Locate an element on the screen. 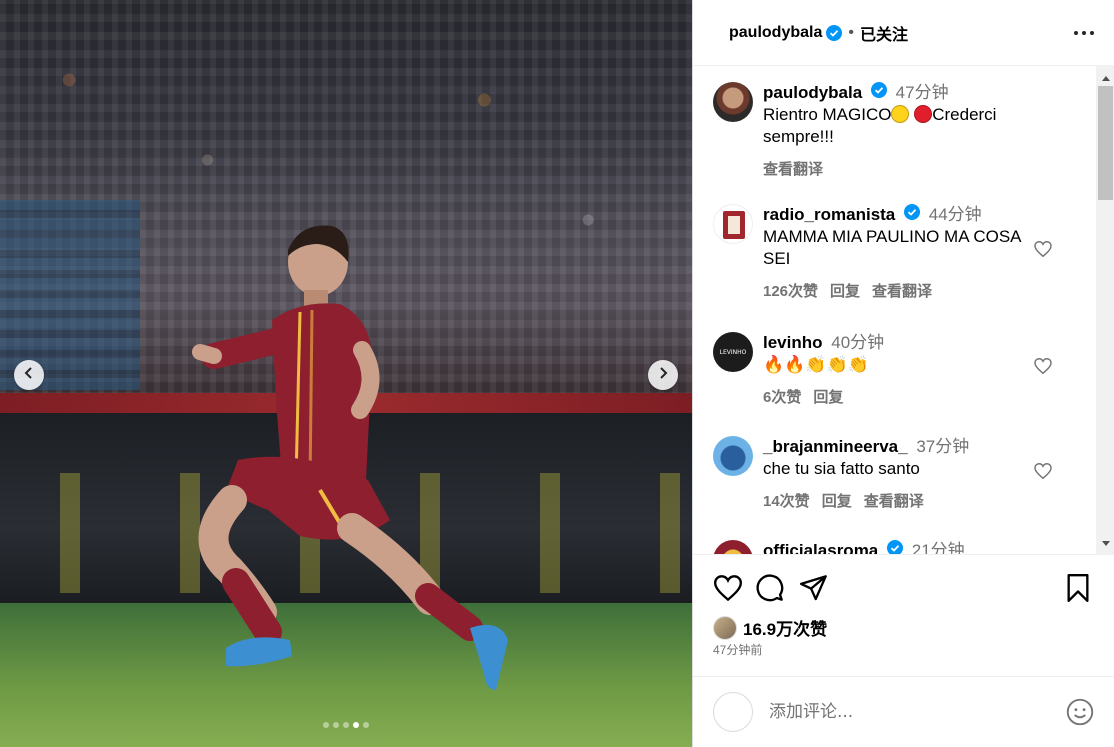 This screenshot has width=1114, height=747. comment-username: radio_romanista is located at coordinates (829, 214).